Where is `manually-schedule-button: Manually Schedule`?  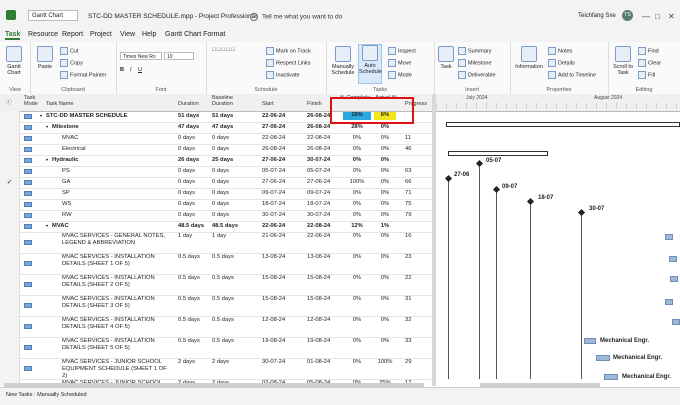
manually-schedule-button: Manually Schedule is located at coordinates (343, 61).